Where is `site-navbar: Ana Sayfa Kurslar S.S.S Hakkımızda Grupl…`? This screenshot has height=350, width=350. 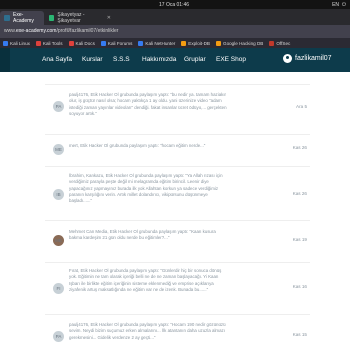 site-navbar: Ana Sayfa Kurslar S.S.S Hakkımızda Grupl… is located at coordinates (175, 60).